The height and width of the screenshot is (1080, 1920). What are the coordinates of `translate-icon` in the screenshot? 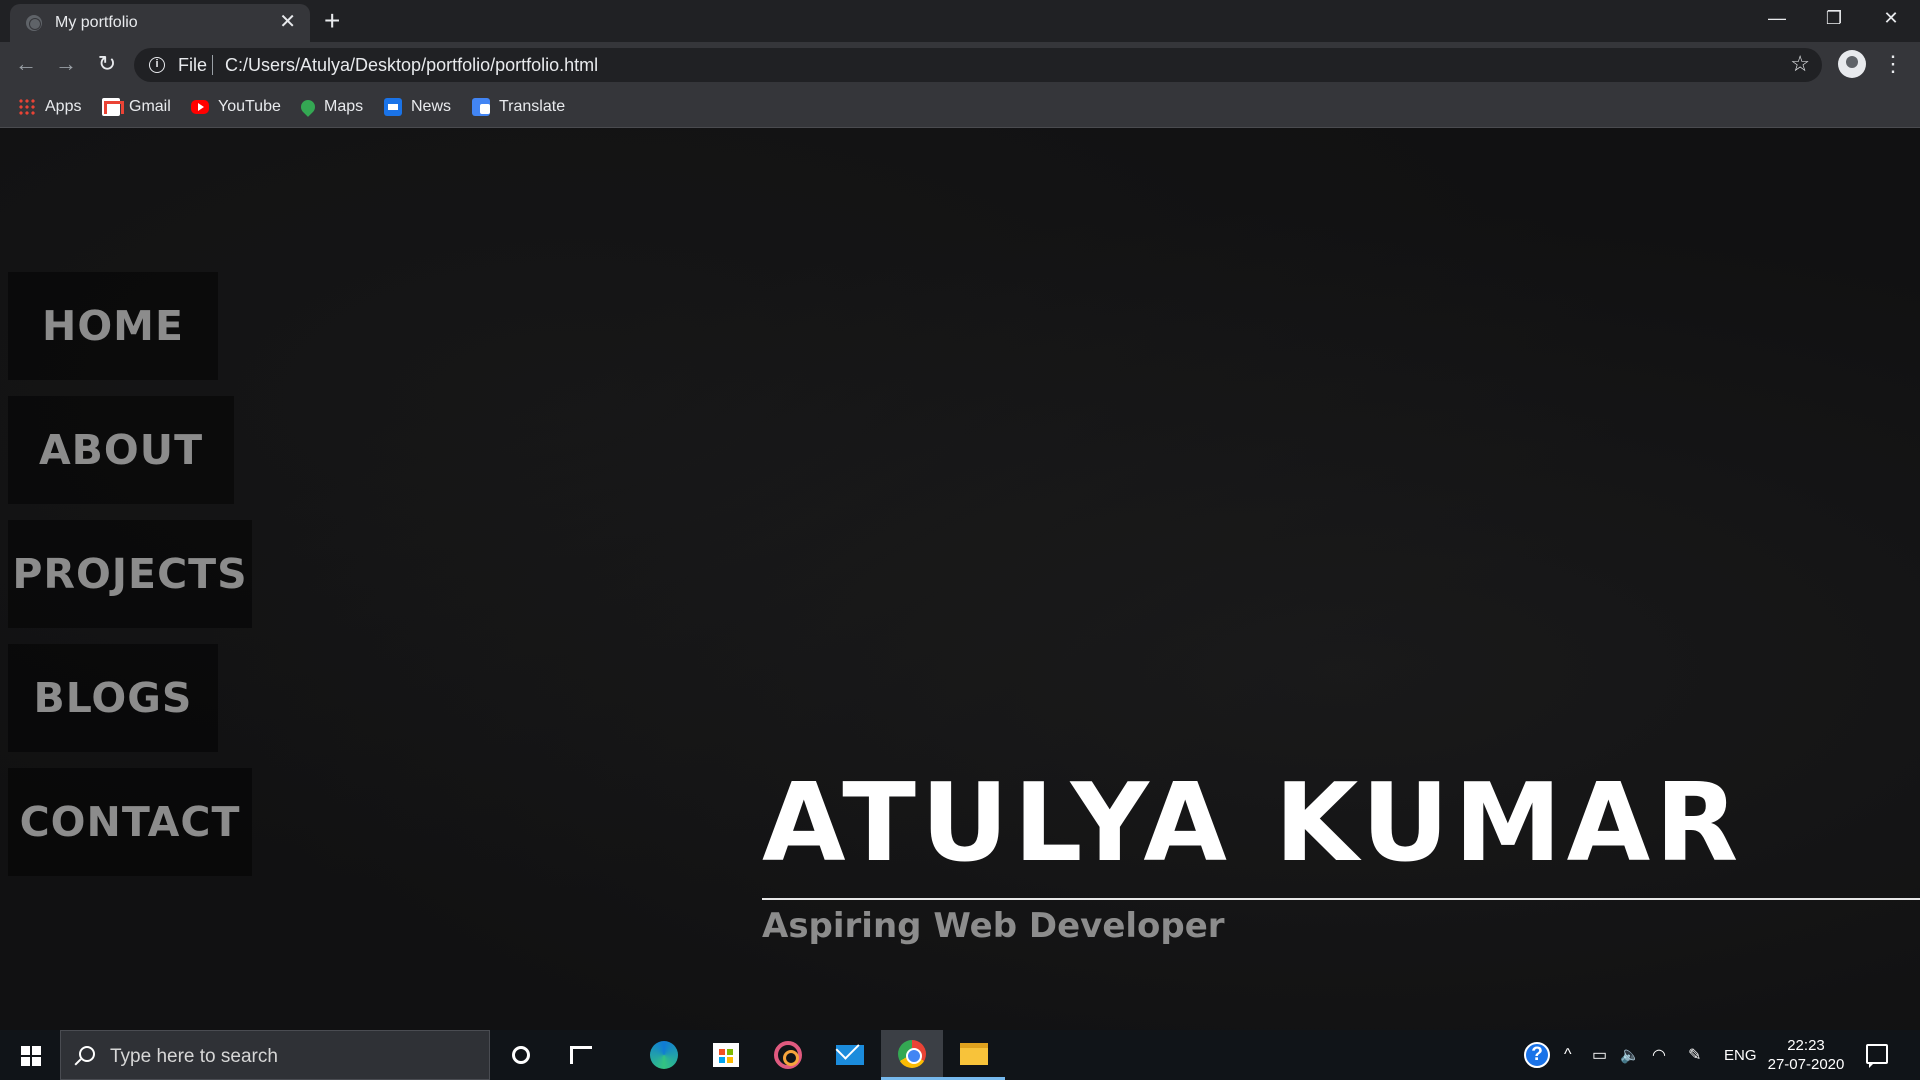 It's located at (481, 107).